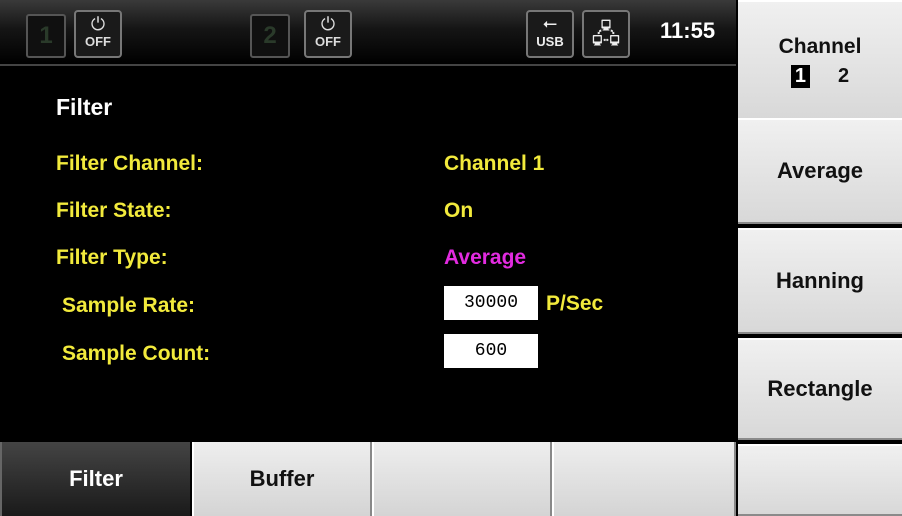 The height and width of the screenshot is (516, 902). What do you see at coordinates (550, 34) in the screenshot?
I see `usb-icon: ⭠ USB` at bounding box center [550, 34].